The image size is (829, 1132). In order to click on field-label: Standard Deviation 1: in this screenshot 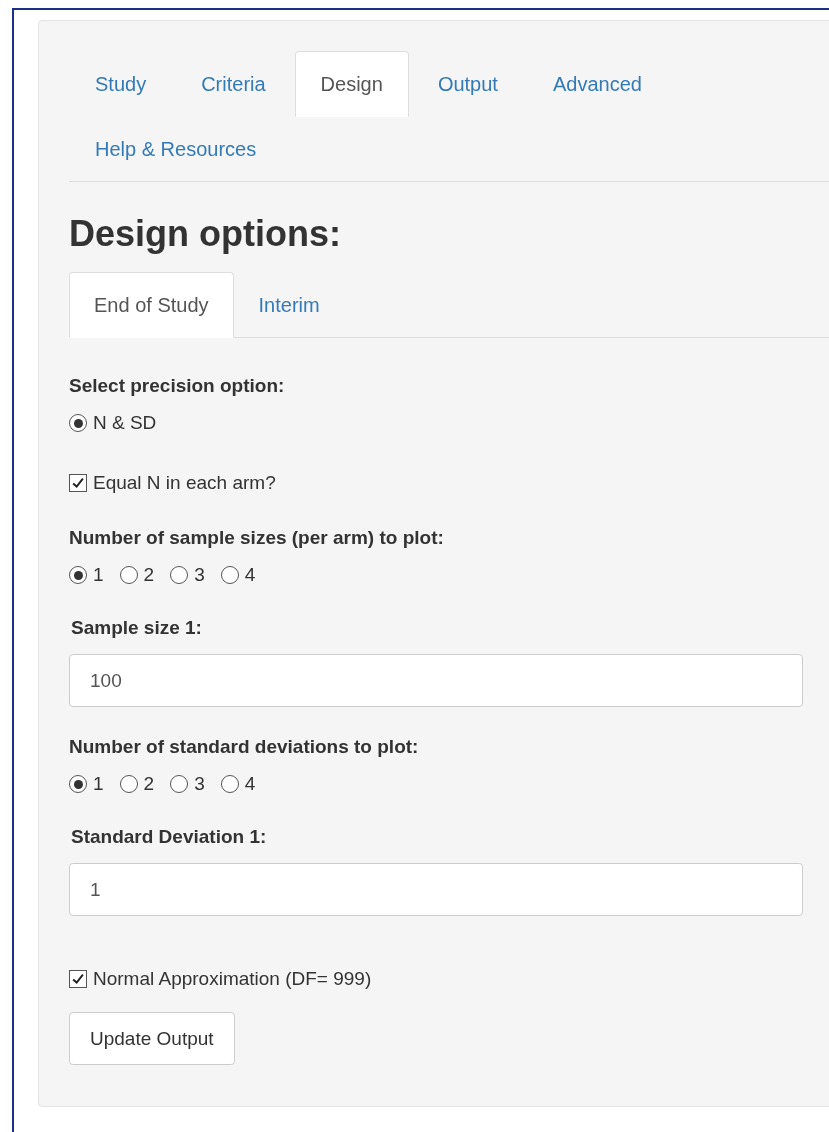, I will do `click(169, 837)`.